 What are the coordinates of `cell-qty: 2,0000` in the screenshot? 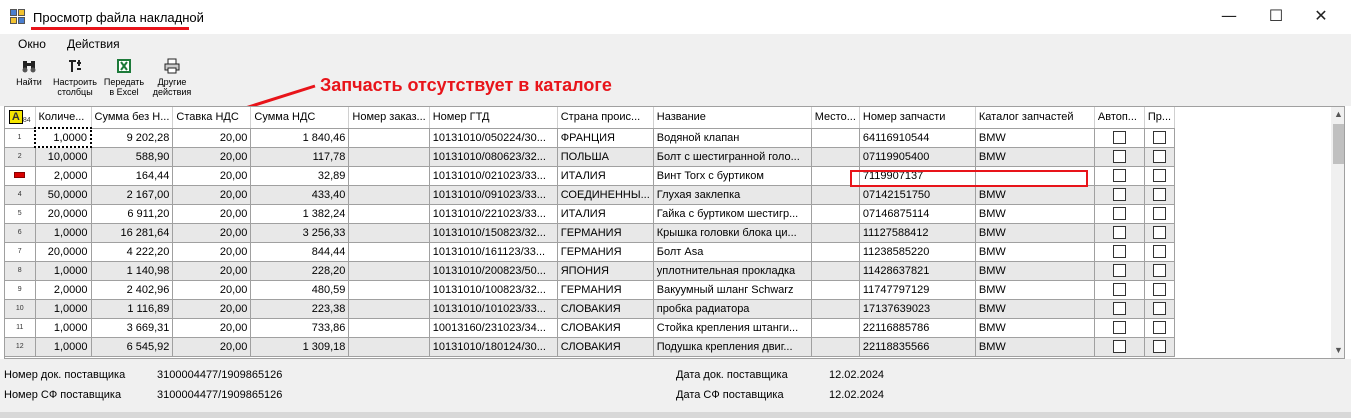 It's located at (63, 176).